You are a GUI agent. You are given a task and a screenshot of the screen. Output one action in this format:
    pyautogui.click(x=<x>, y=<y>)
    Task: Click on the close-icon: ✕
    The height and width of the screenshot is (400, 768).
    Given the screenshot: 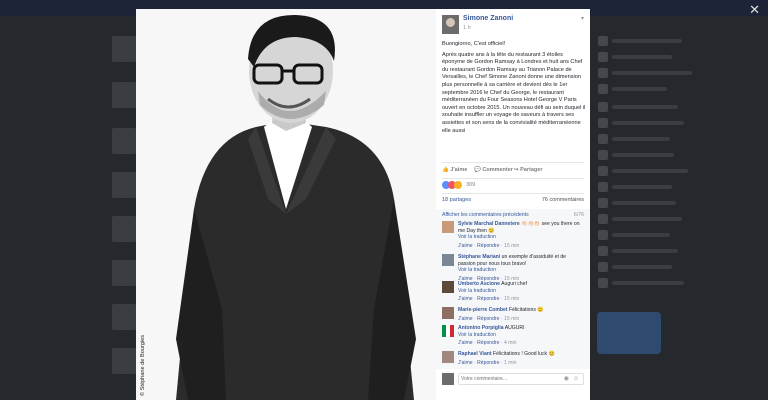 What is the action you would take?
    pyautogui.click(x=754, y=9)
    